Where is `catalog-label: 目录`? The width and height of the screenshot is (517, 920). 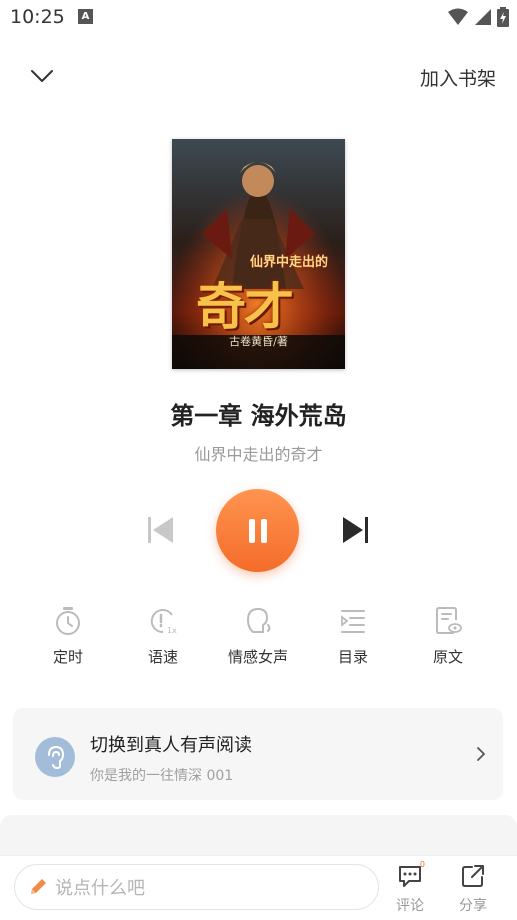
catalog-label: 目录 is located at coordinates (352, 657).